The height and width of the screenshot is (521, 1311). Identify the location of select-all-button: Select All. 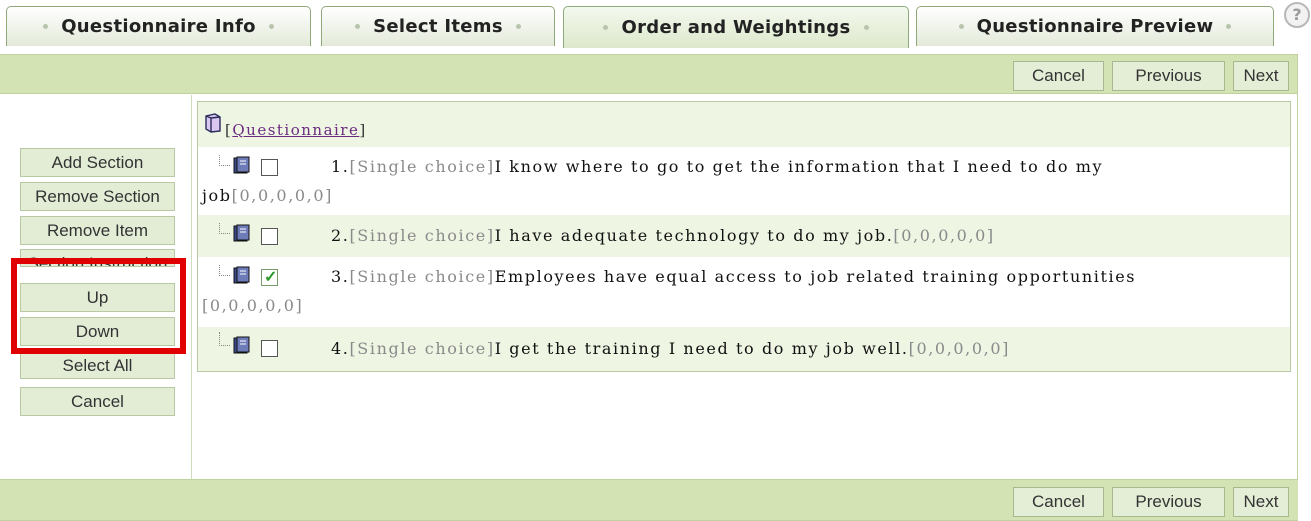
(97, 364).